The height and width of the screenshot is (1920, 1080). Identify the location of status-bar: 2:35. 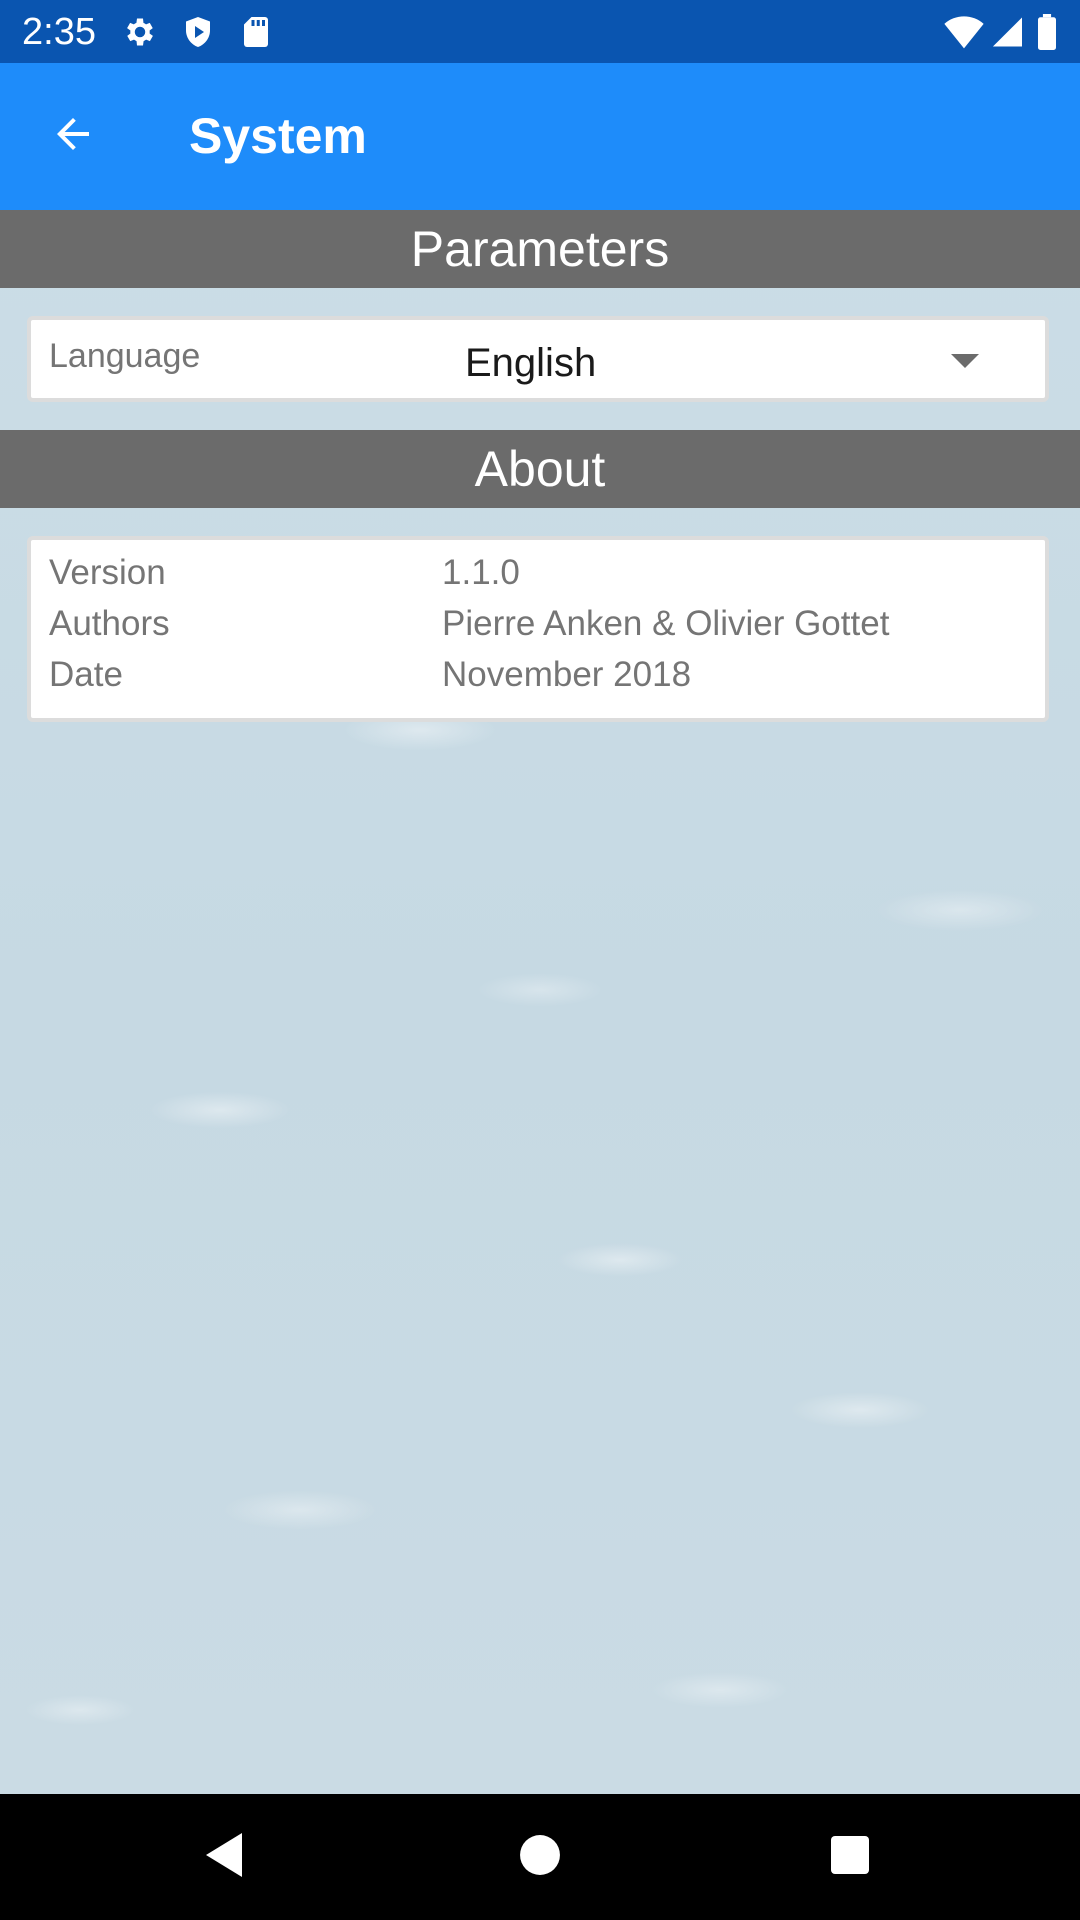
(540, 31).